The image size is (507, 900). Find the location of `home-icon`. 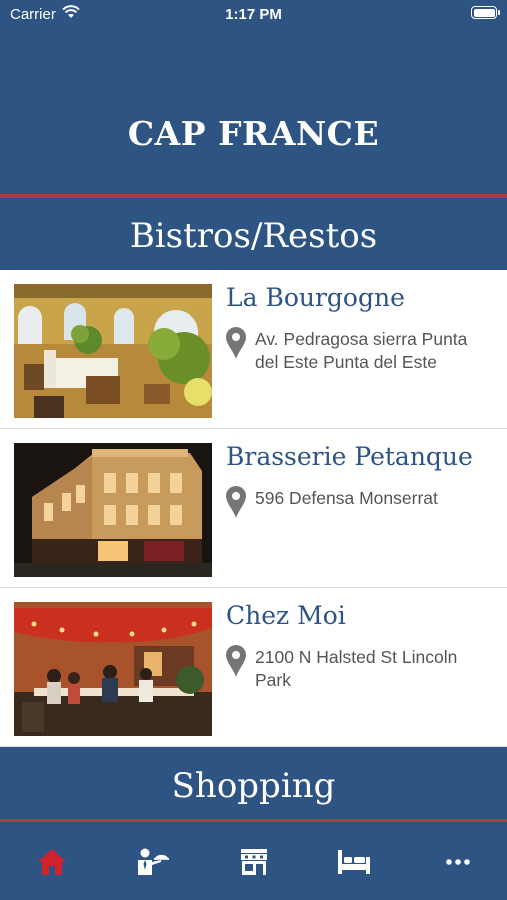

home-icon is located at coordinates (52, 862).